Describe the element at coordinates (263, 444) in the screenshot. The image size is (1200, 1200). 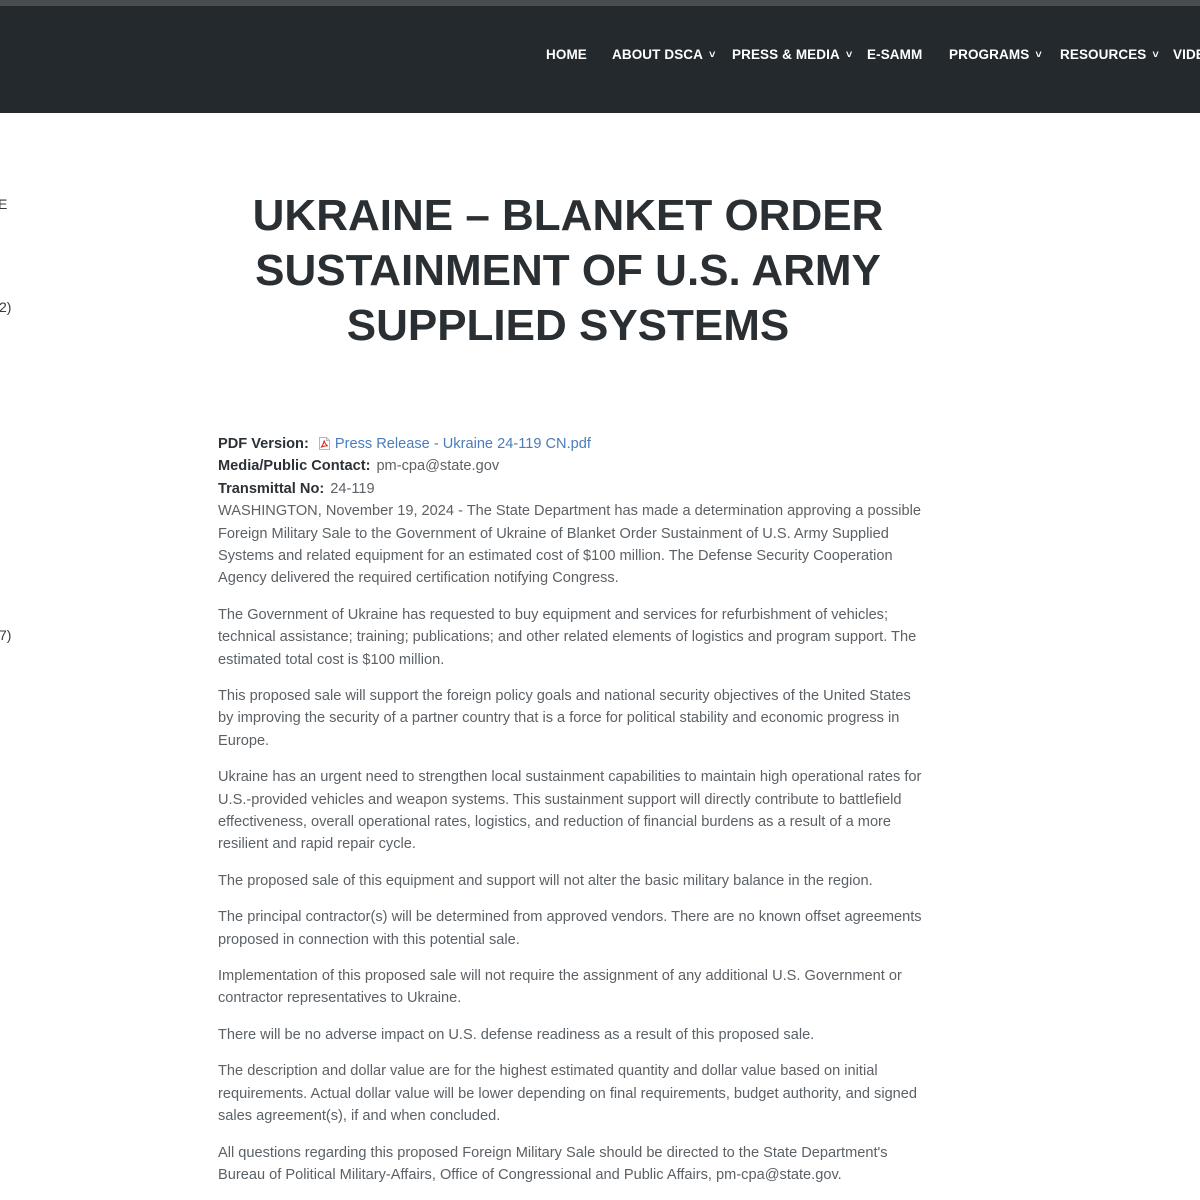
I see `pdf-version-label: PDF Version:` at that location.